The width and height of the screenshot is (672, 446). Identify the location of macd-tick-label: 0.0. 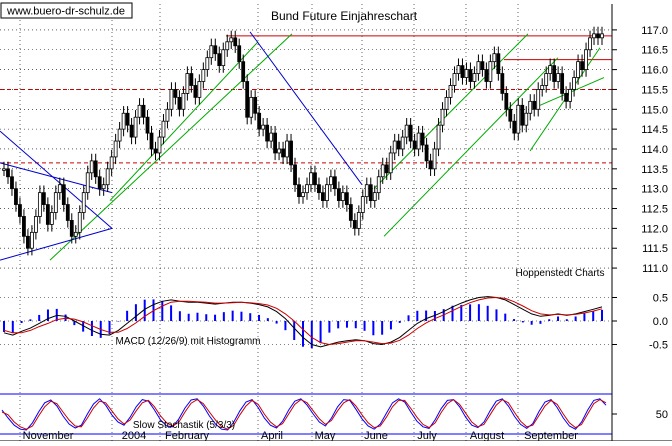
(660, 322).